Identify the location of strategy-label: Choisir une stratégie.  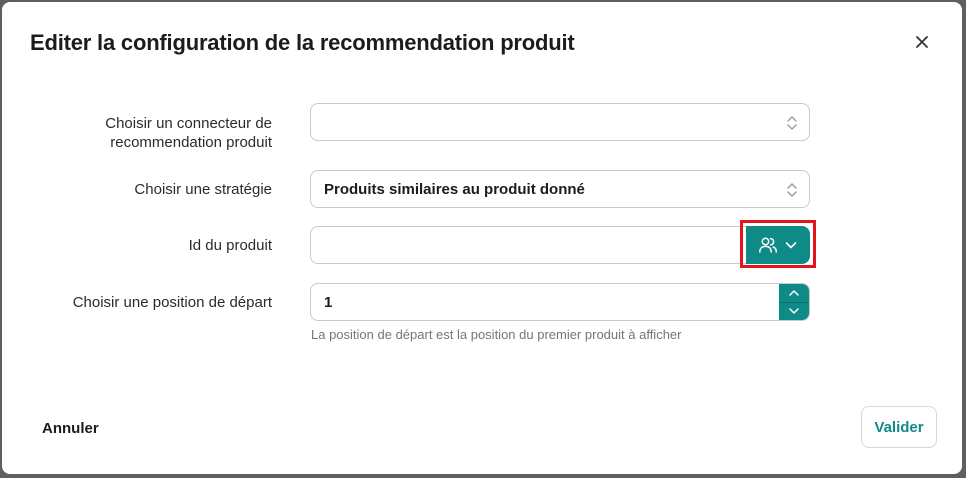
(203, 189).